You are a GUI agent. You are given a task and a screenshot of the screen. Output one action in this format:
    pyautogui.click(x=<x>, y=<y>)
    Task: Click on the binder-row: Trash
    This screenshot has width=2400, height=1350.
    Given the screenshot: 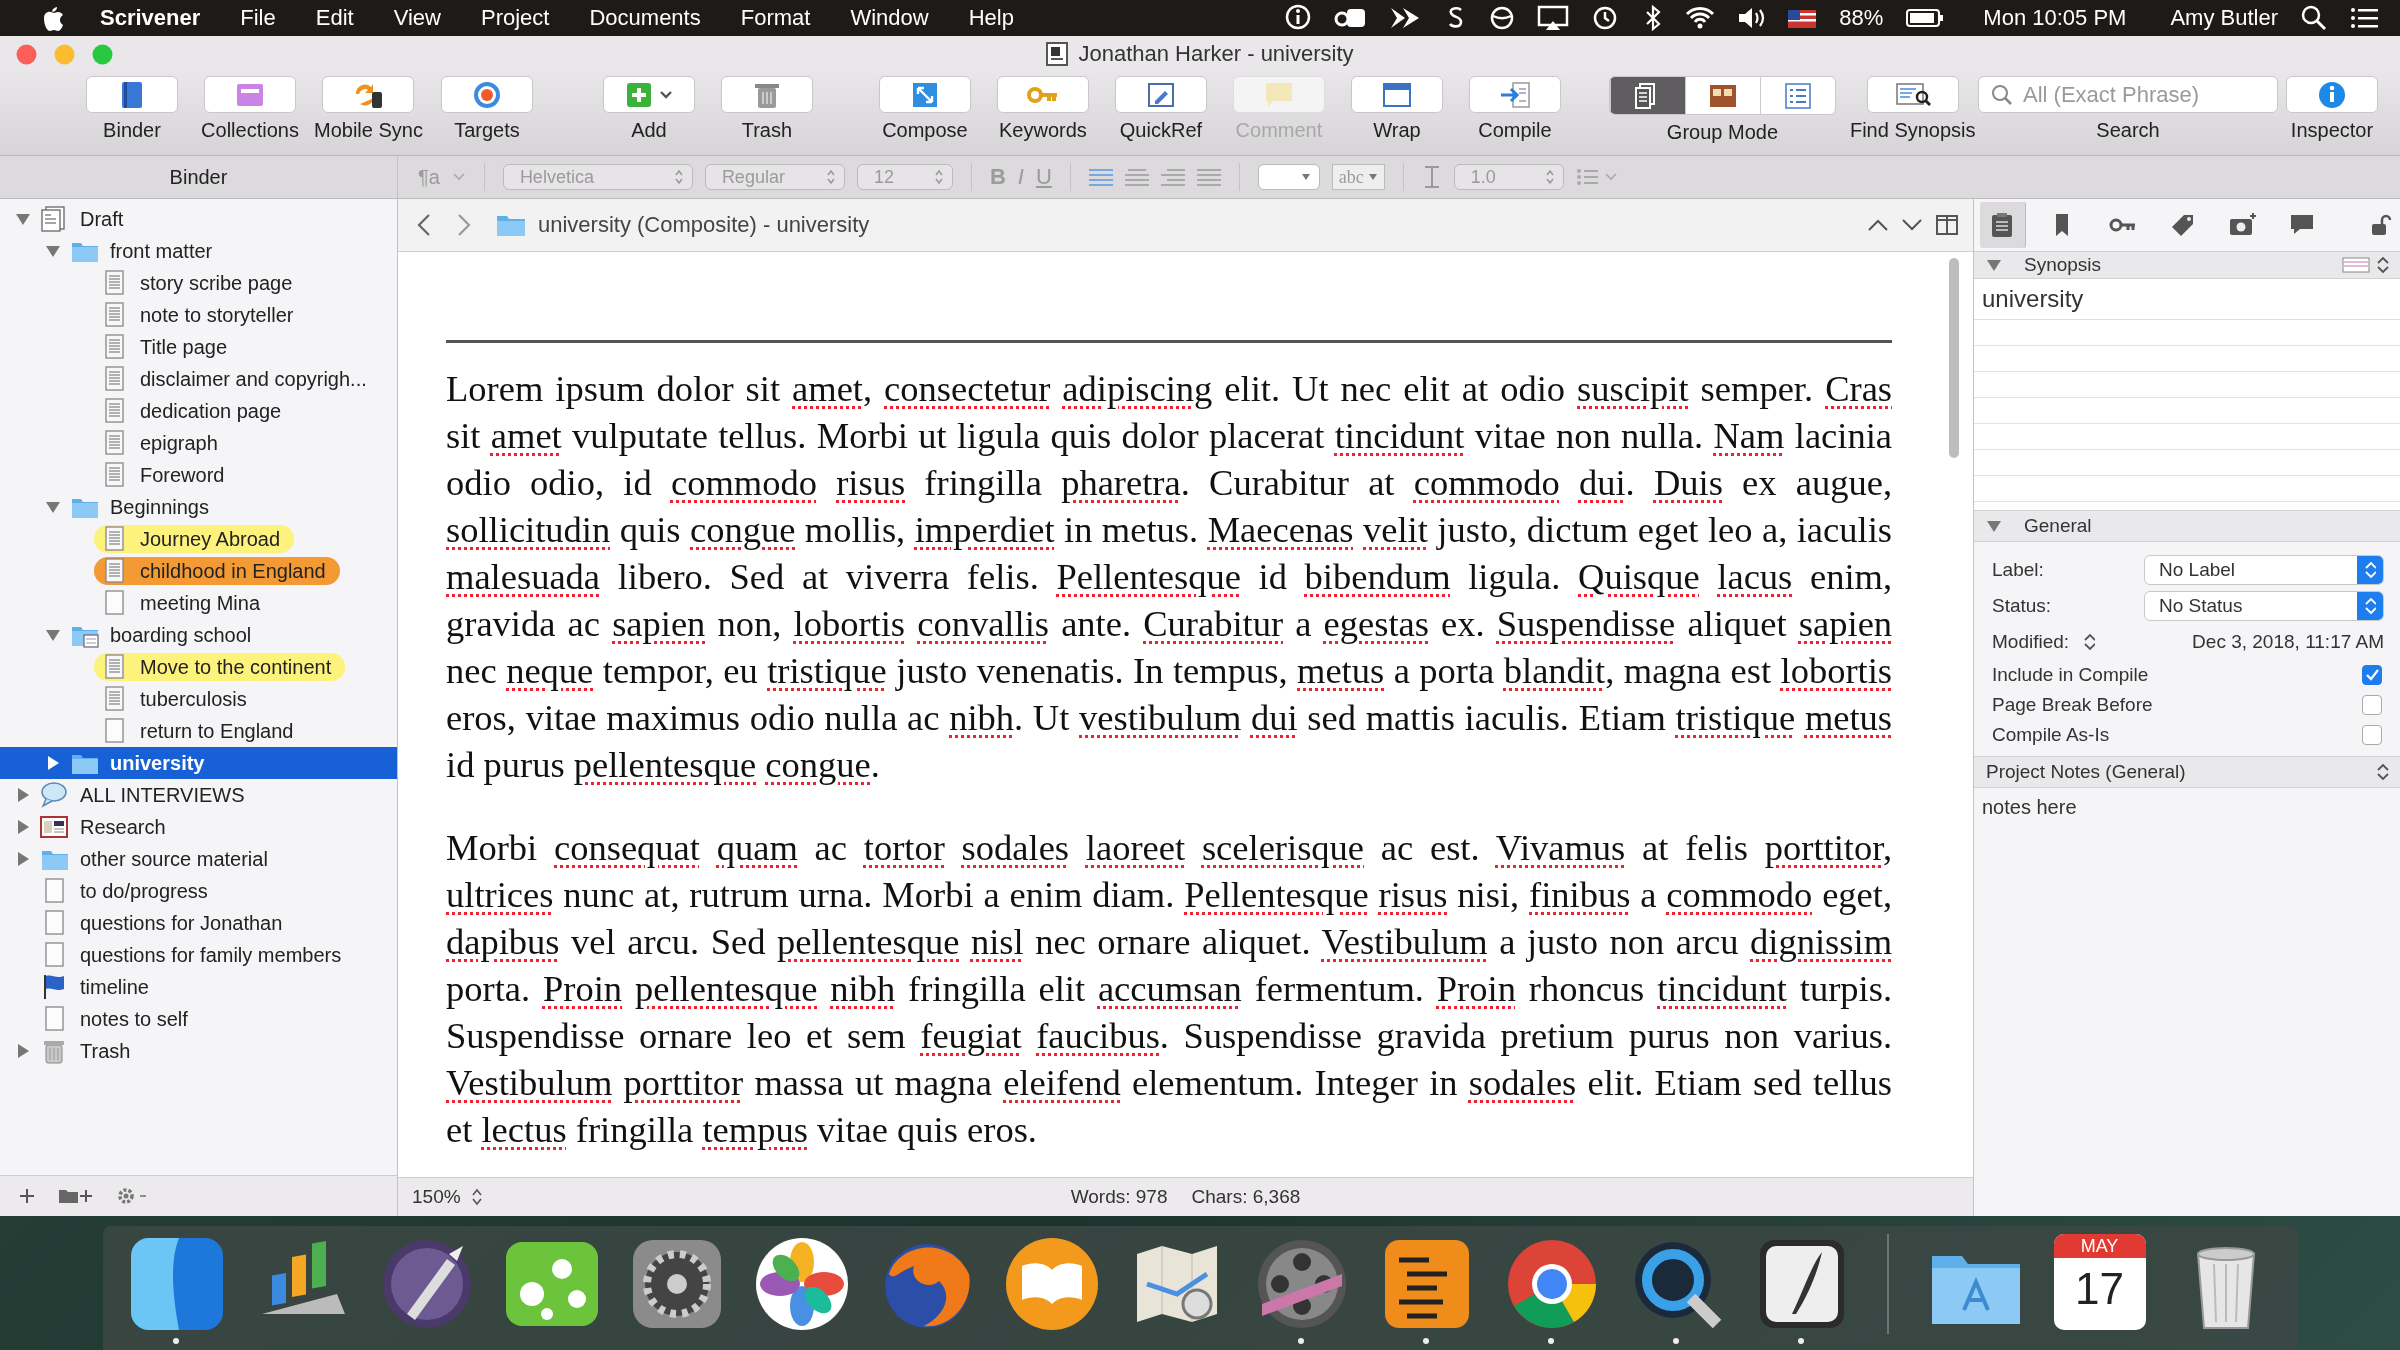 What is the action you would take?
    pyautogui.click(x=198, y=1051)
    